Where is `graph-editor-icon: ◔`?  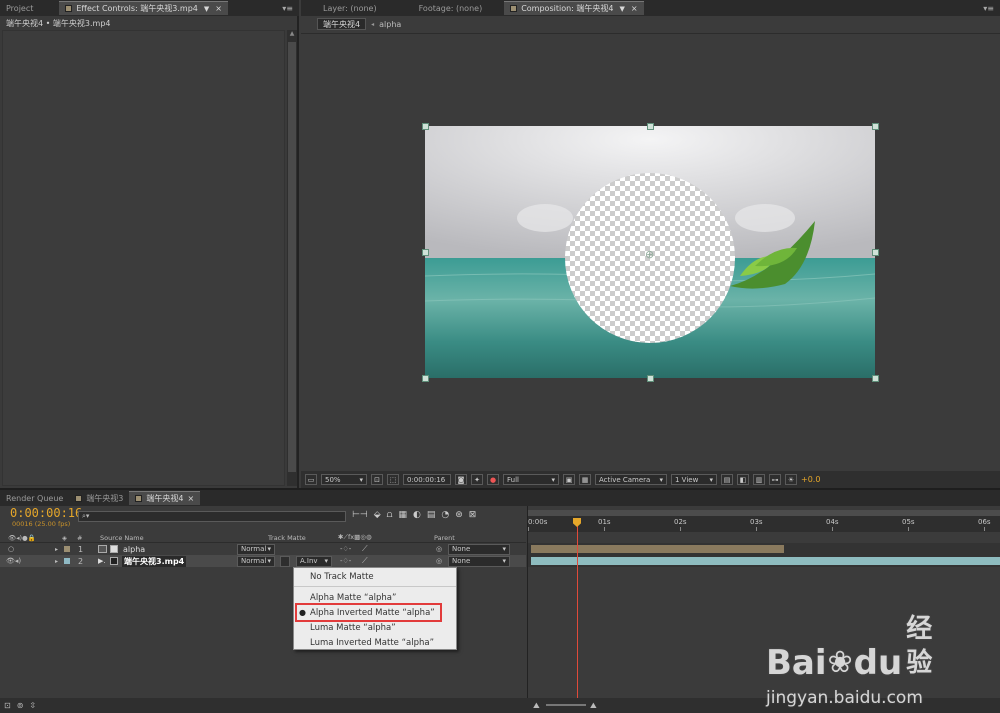 graph-editor-icon: ◔ is located at coordinates (445, 515).